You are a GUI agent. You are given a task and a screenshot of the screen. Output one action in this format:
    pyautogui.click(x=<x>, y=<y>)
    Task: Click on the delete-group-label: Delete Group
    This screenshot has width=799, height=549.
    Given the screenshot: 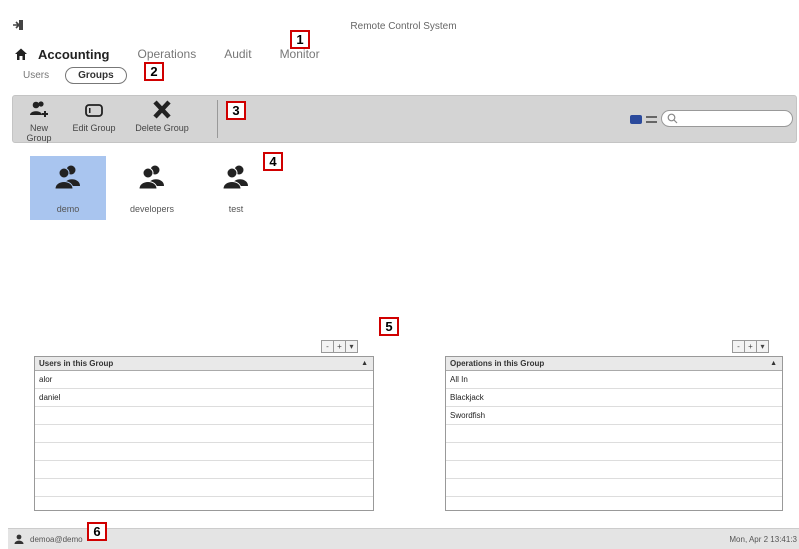 What is the action you would take?
    pyautogui.click(x=162, y=128)
    